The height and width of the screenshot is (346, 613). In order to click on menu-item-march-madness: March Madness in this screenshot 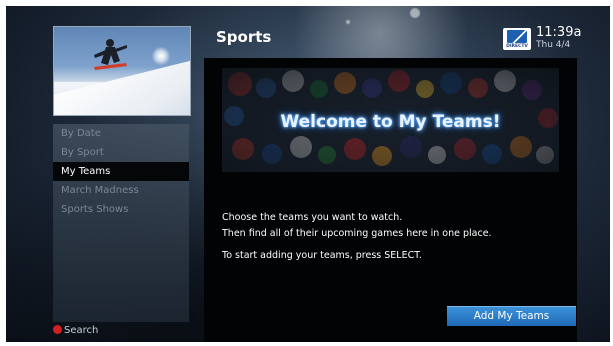, I will do `click(121, 190)`.